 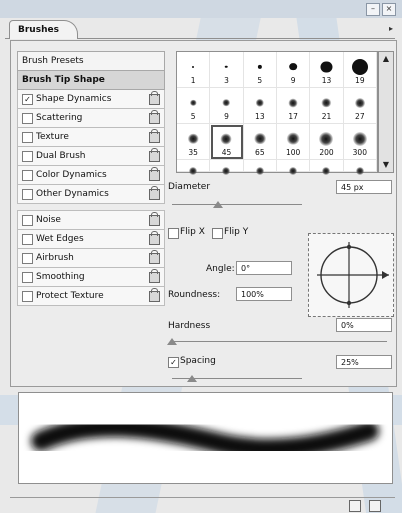 What do you see at coordinates (260, 142) in the screenshot?
I see `brush-preset: 65` at bounding box center [260, 142].